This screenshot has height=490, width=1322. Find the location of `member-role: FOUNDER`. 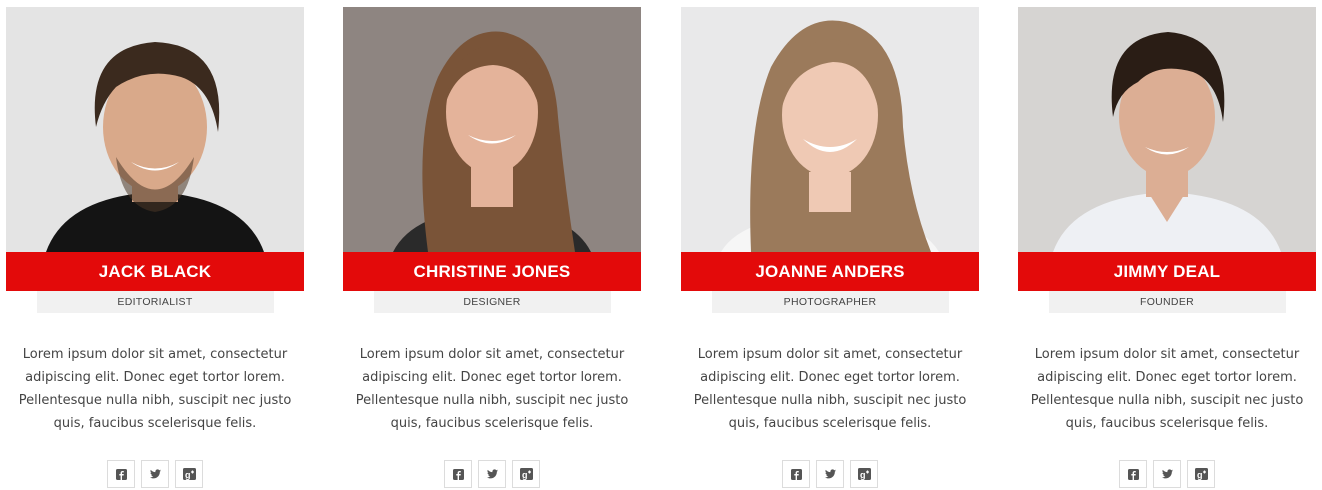

member-role: FOUNDER is located at coordinates (1167, 302).